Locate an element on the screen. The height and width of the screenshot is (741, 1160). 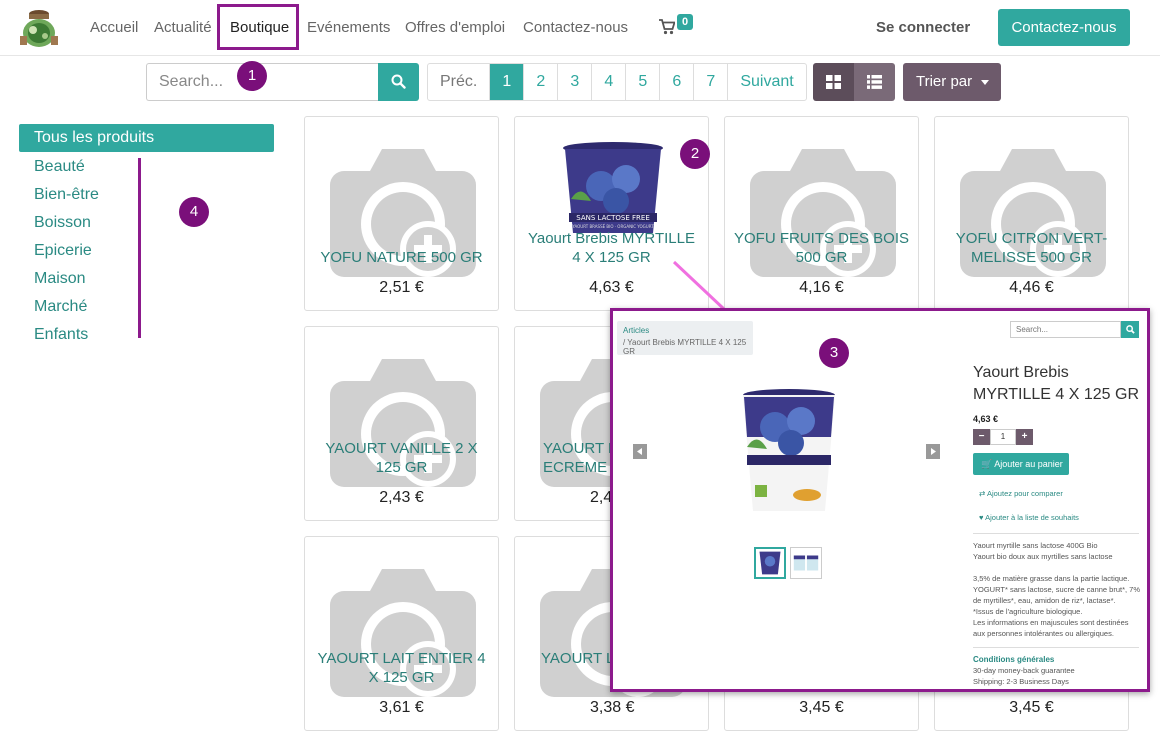
cup-label-text: SANS LACTOSE FREE is located at coordinates (613, 218).